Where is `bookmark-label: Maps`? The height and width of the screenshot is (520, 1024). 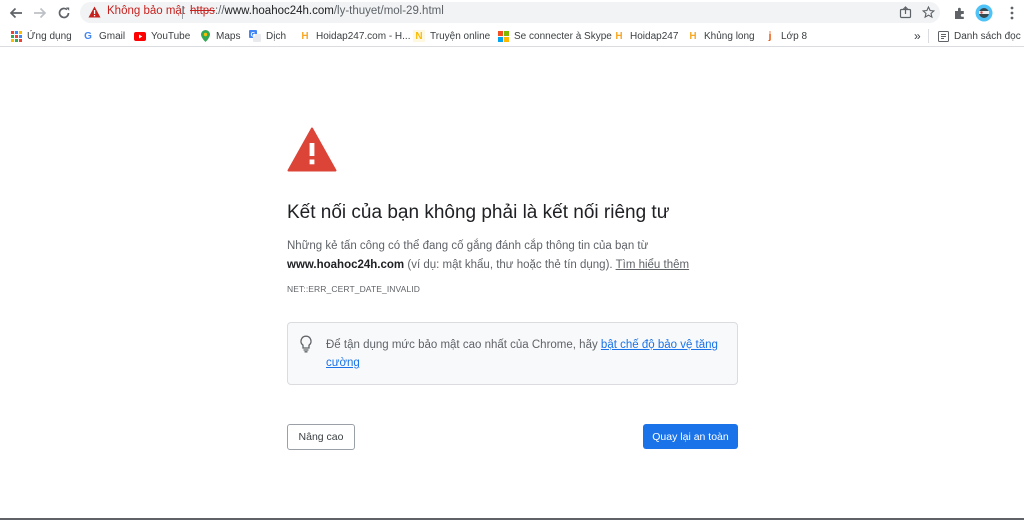
bookmark-label: Maps is located at coordinates (228, 36).